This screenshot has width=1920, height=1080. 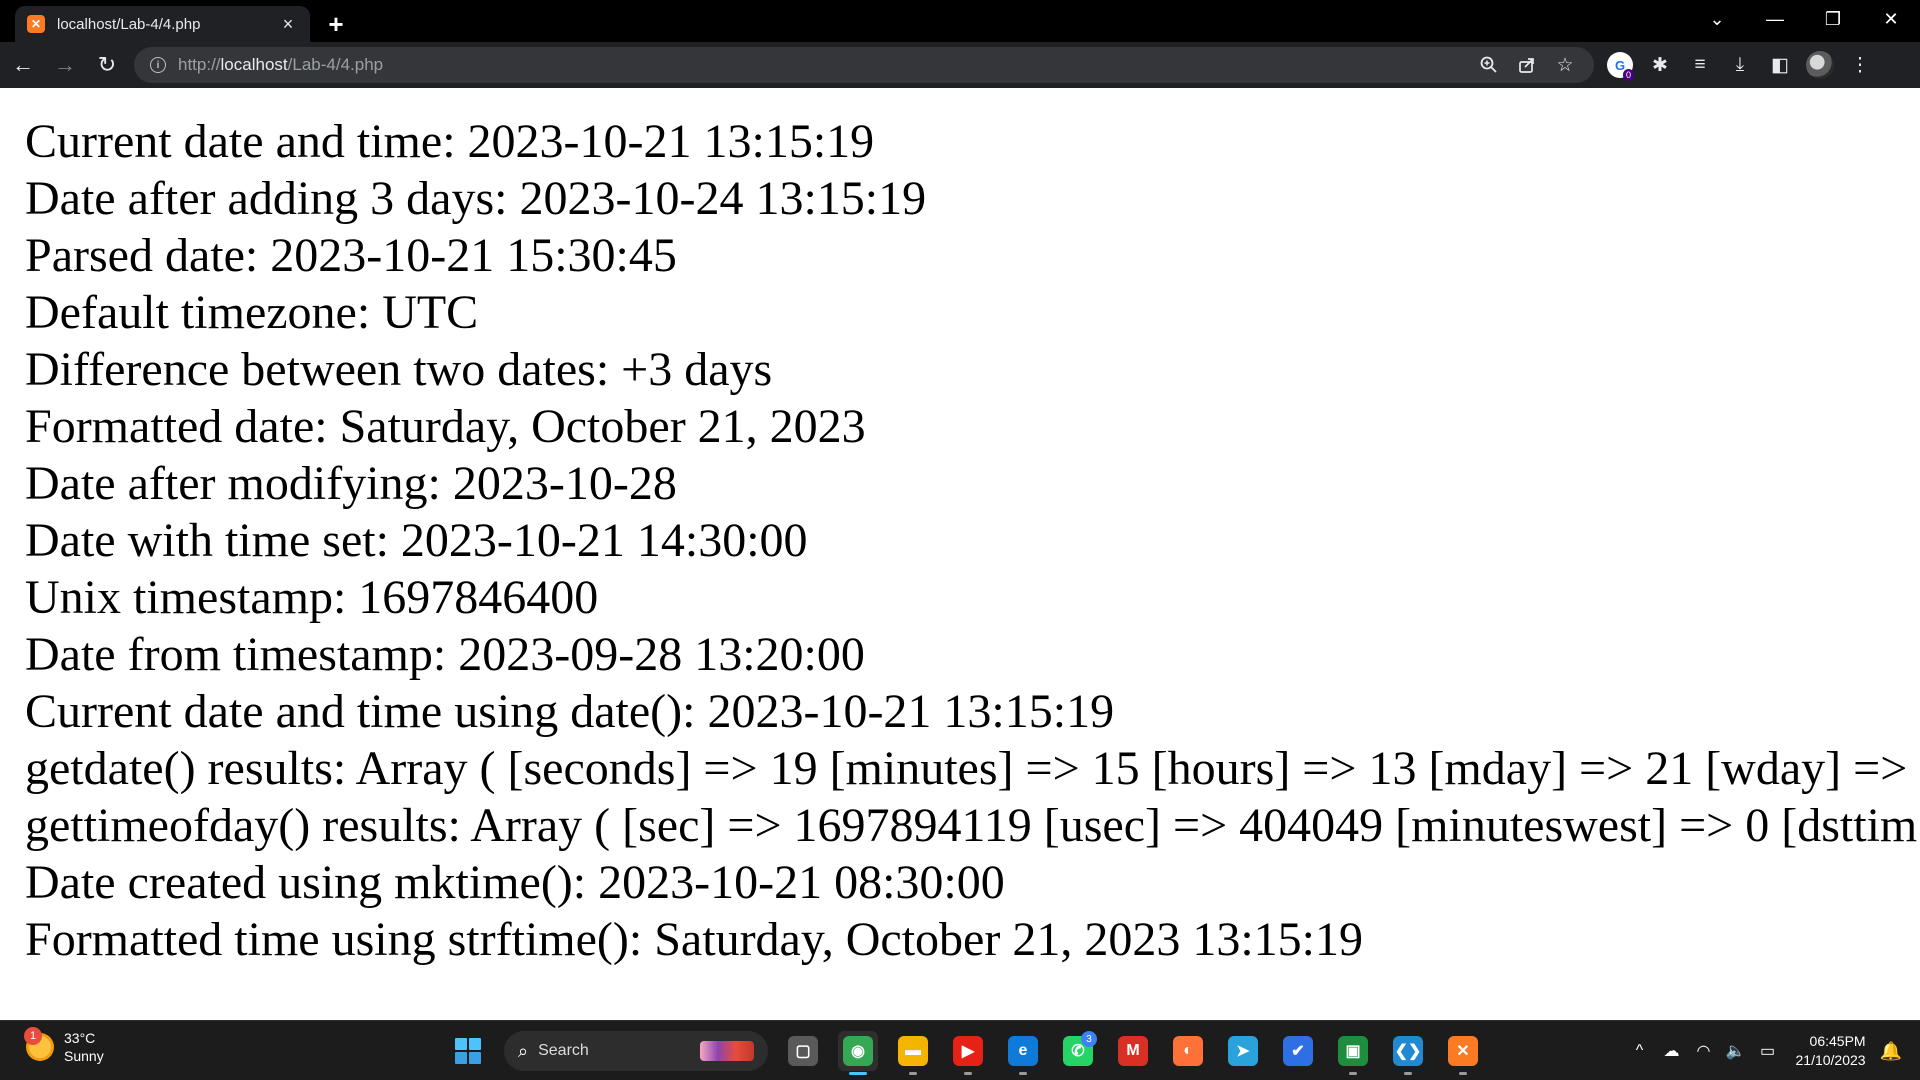 What do you see at coordinates (351, 483) in the screenshot?
I see `output-line: Date after modifying: 2023-10-28` at bounding box center [351, 483].